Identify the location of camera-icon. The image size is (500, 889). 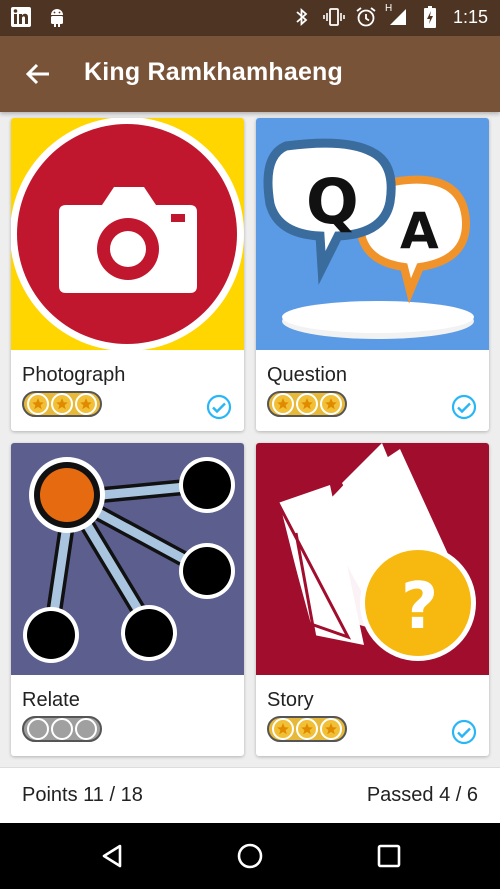
(127, 234).